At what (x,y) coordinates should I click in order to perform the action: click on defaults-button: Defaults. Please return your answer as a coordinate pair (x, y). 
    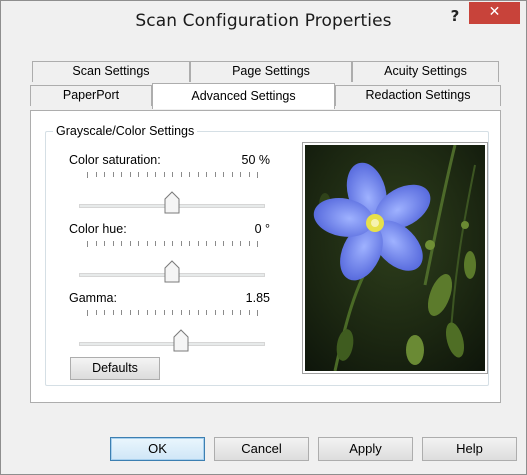
    Looking at the image, I should click on (115, 368).